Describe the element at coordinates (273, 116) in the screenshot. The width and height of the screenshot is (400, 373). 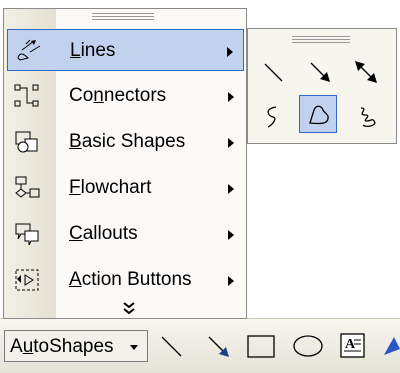
I see `curve-icon` at that location.